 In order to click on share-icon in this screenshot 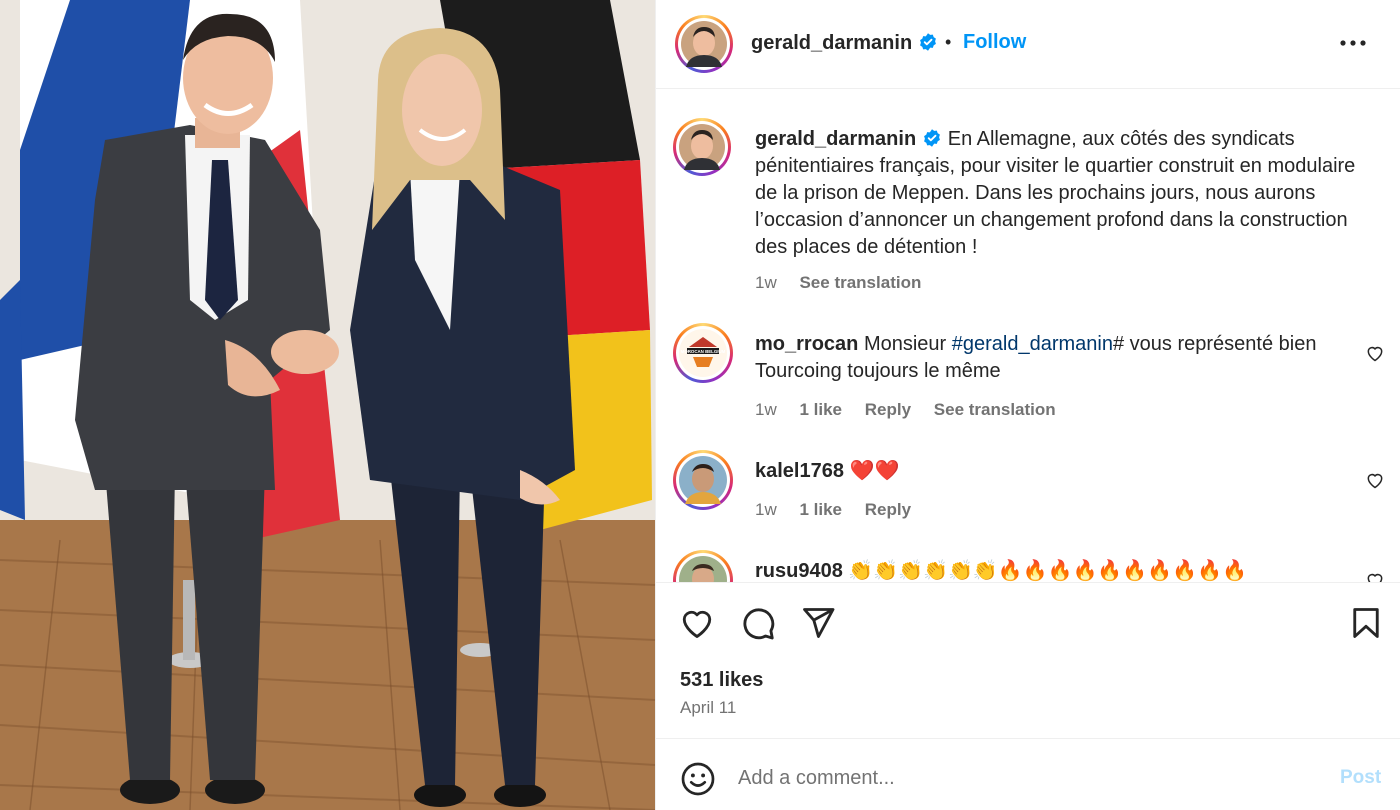, I will do `click(818, 623)`.